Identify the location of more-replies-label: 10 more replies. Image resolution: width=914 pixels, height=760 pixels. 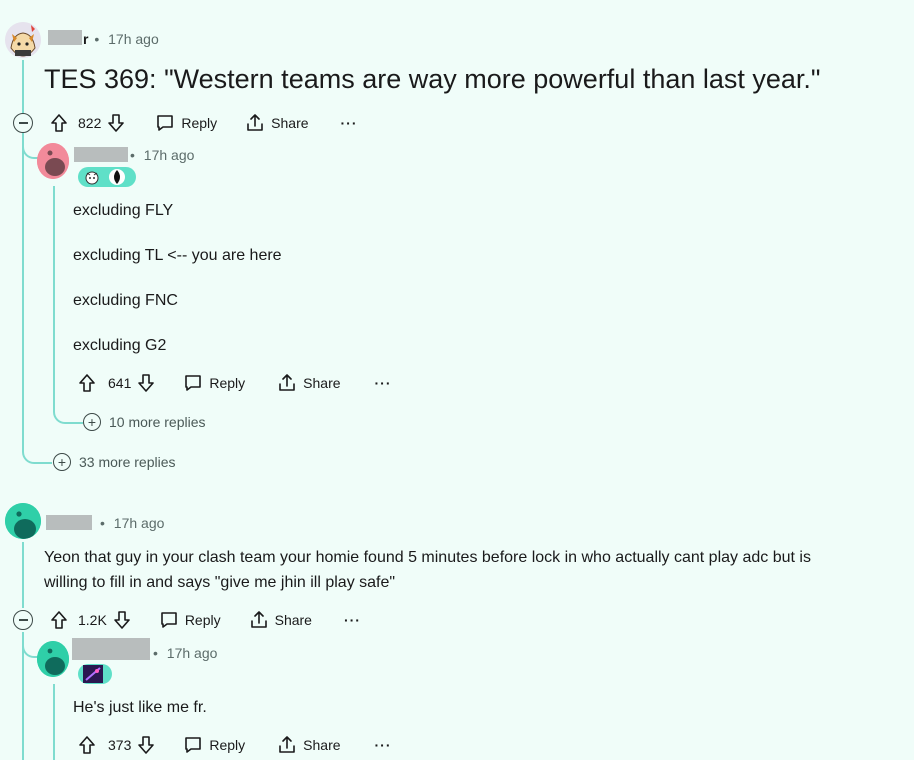
(157, 422).